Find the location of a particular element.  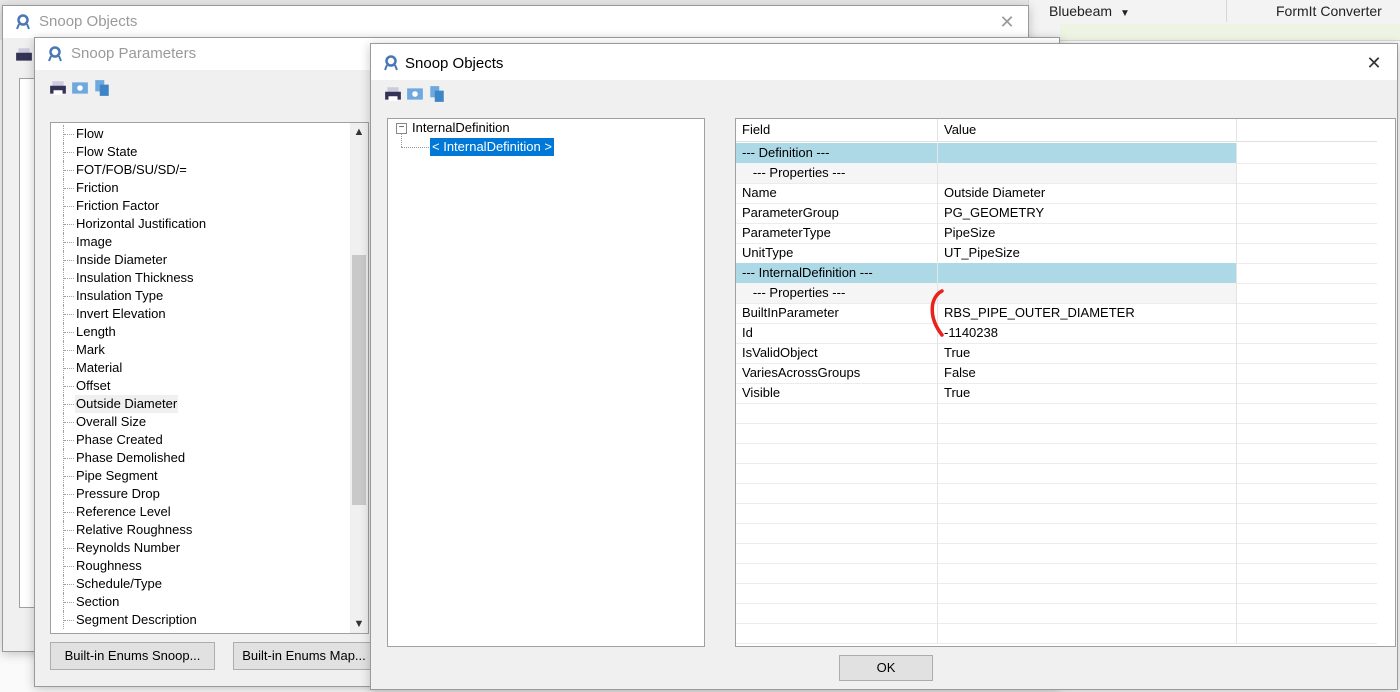

field-cell: BuiltInParameter is located at coordinates (837, 313).